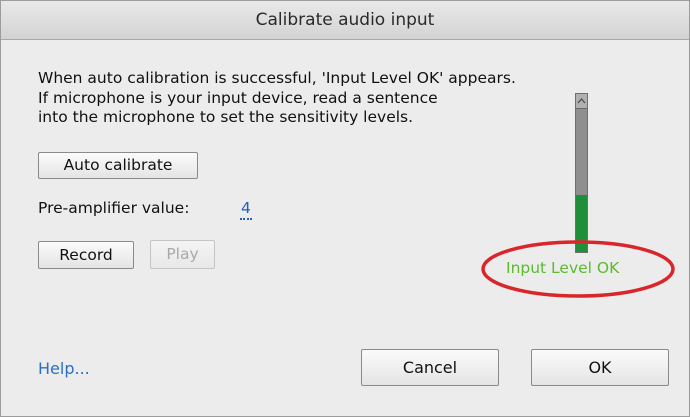 This screenshot has width=690, height=417. I want to click on record-button: Record, so click(86, 255).